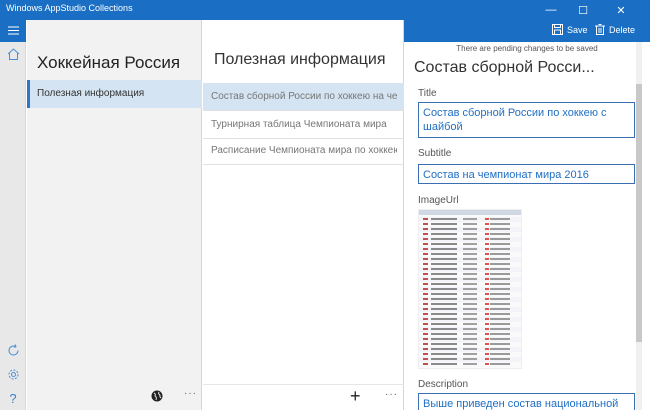 The image size is (650, 410). What do you see at coordinates (526, 120) in the screenshot?
I see `title-field: Состав сборной России по хоккею с шайбой` at bounding box center [526, 120].